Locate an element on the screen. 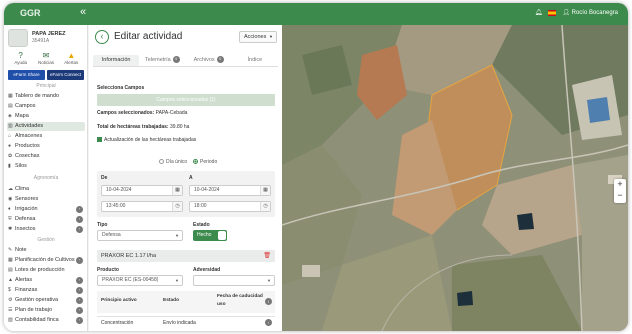 The width and height of the screenshot is (632, 334). sidebar-item-fields: ▤ Campos is located at coordinates (46, 106).